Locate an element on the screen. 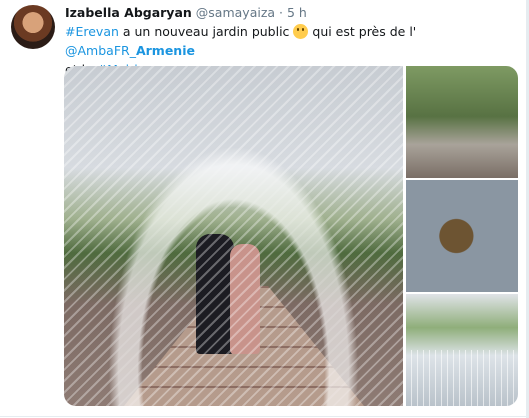  mention-prefix: @AmbaFR_ is located at coordinates (100, 50).